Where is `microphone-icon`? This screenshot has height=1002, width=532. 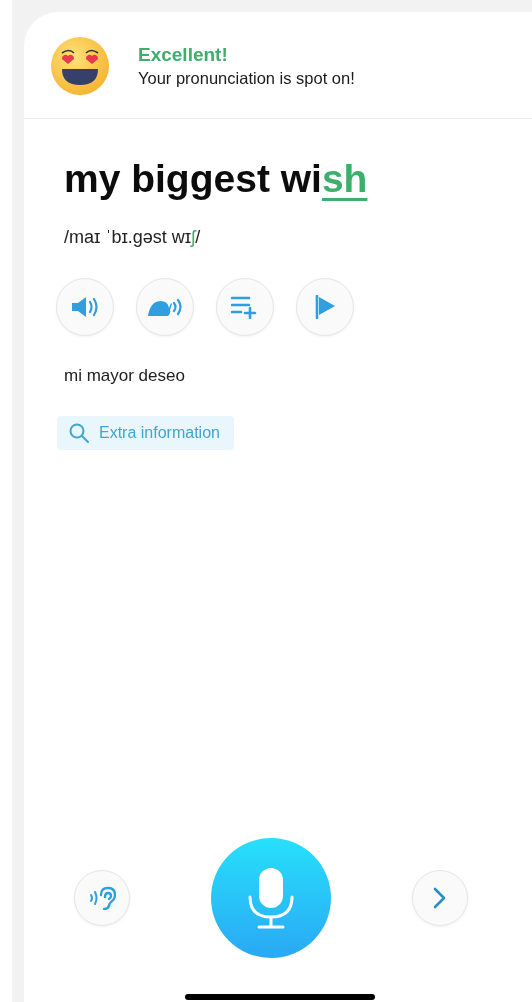
microphone-icon is located at coordinates (271, 898).